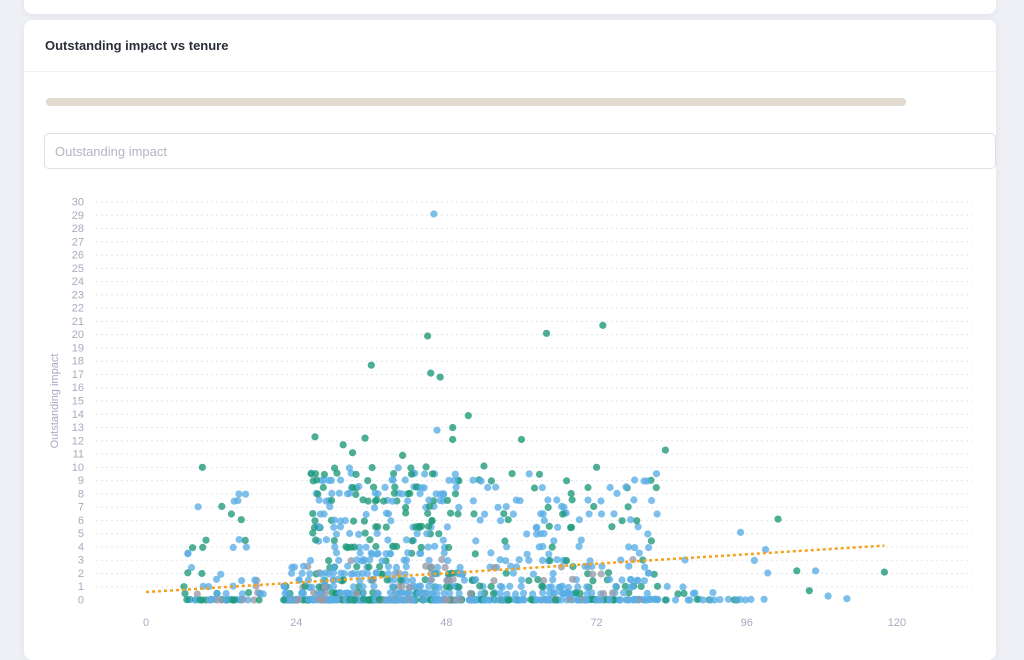 The image size is (1024, 660). Describe the element at coordinates (596, 623) in the screenshot. I see `x-tick-label: 72` at that location.